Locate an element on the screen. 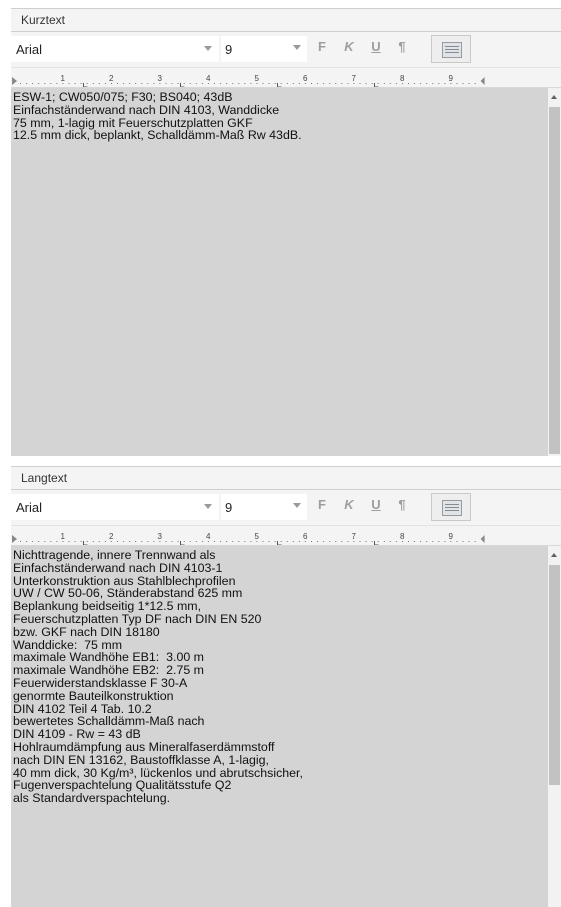  text-line: Nichttragende, innere Trennwand als is located at coordinates (114, 555).